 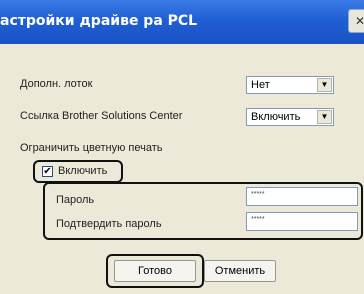 What do you see at coordinates (276, 117) in the screenshot?
I see `brother-link-value: Включить` at bounding box center [276, 117].